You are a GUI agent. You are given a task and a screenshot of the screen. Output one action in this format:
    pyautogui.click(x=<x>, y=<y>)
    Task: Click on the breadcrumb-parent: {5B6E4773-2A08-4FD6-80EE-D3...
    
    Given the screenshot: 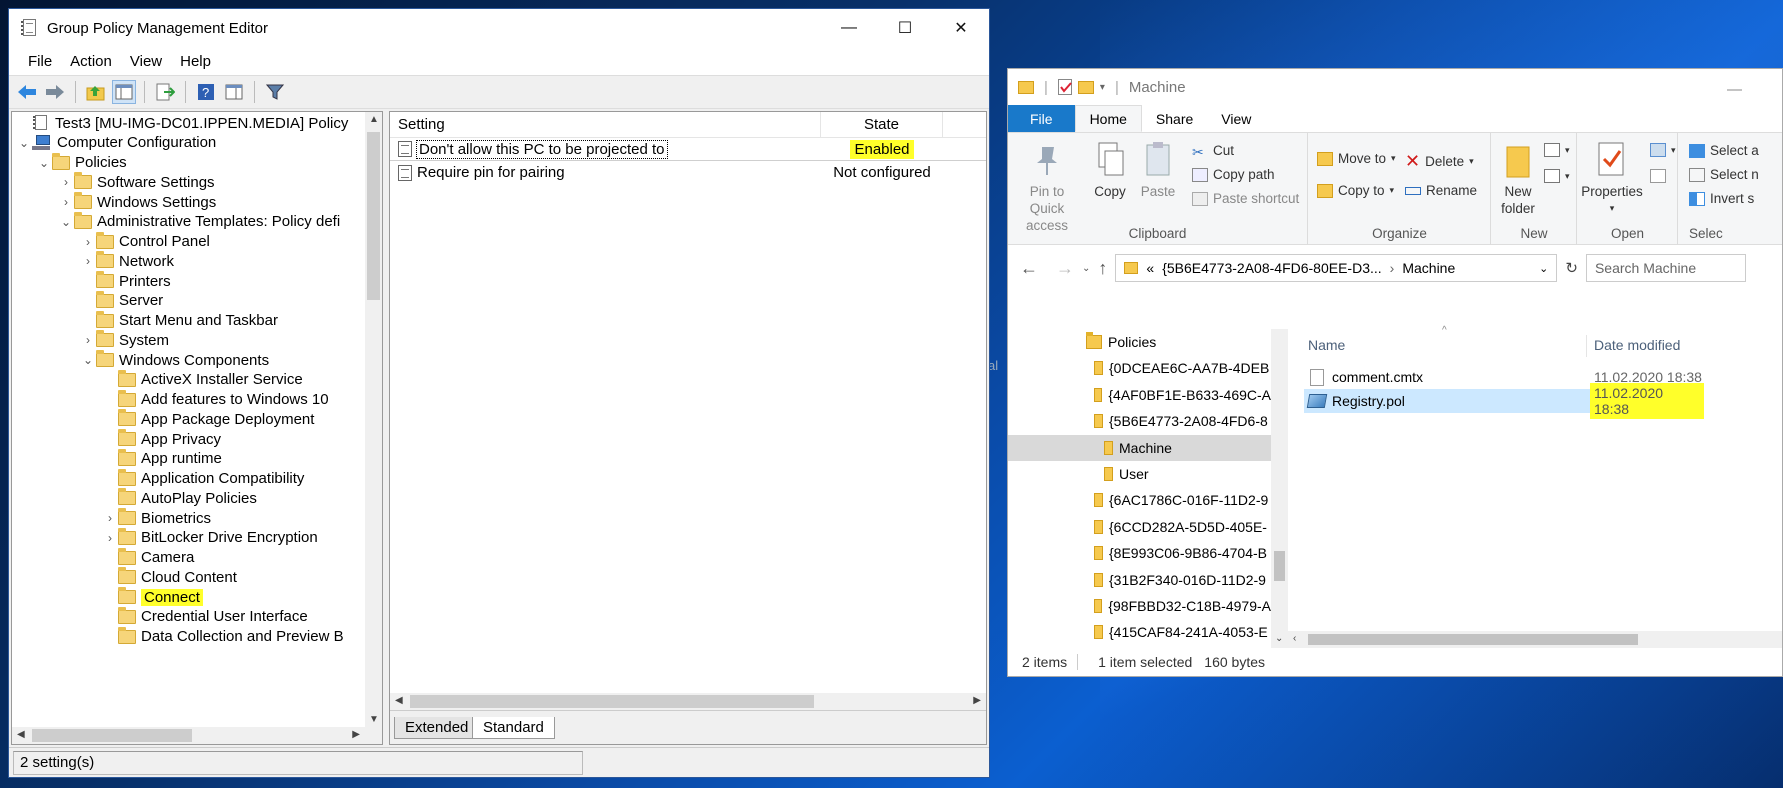 What is the action you would take?
    pyautogui.click(x=1271, y=268)
    